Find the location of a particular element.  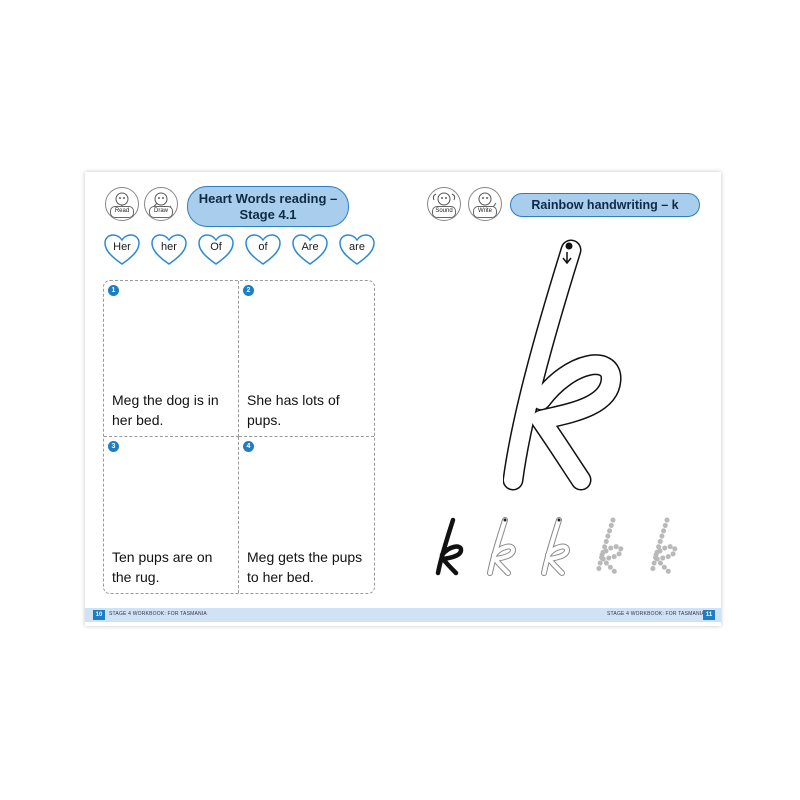

heart-word: of is located at coordinates (263, 250).